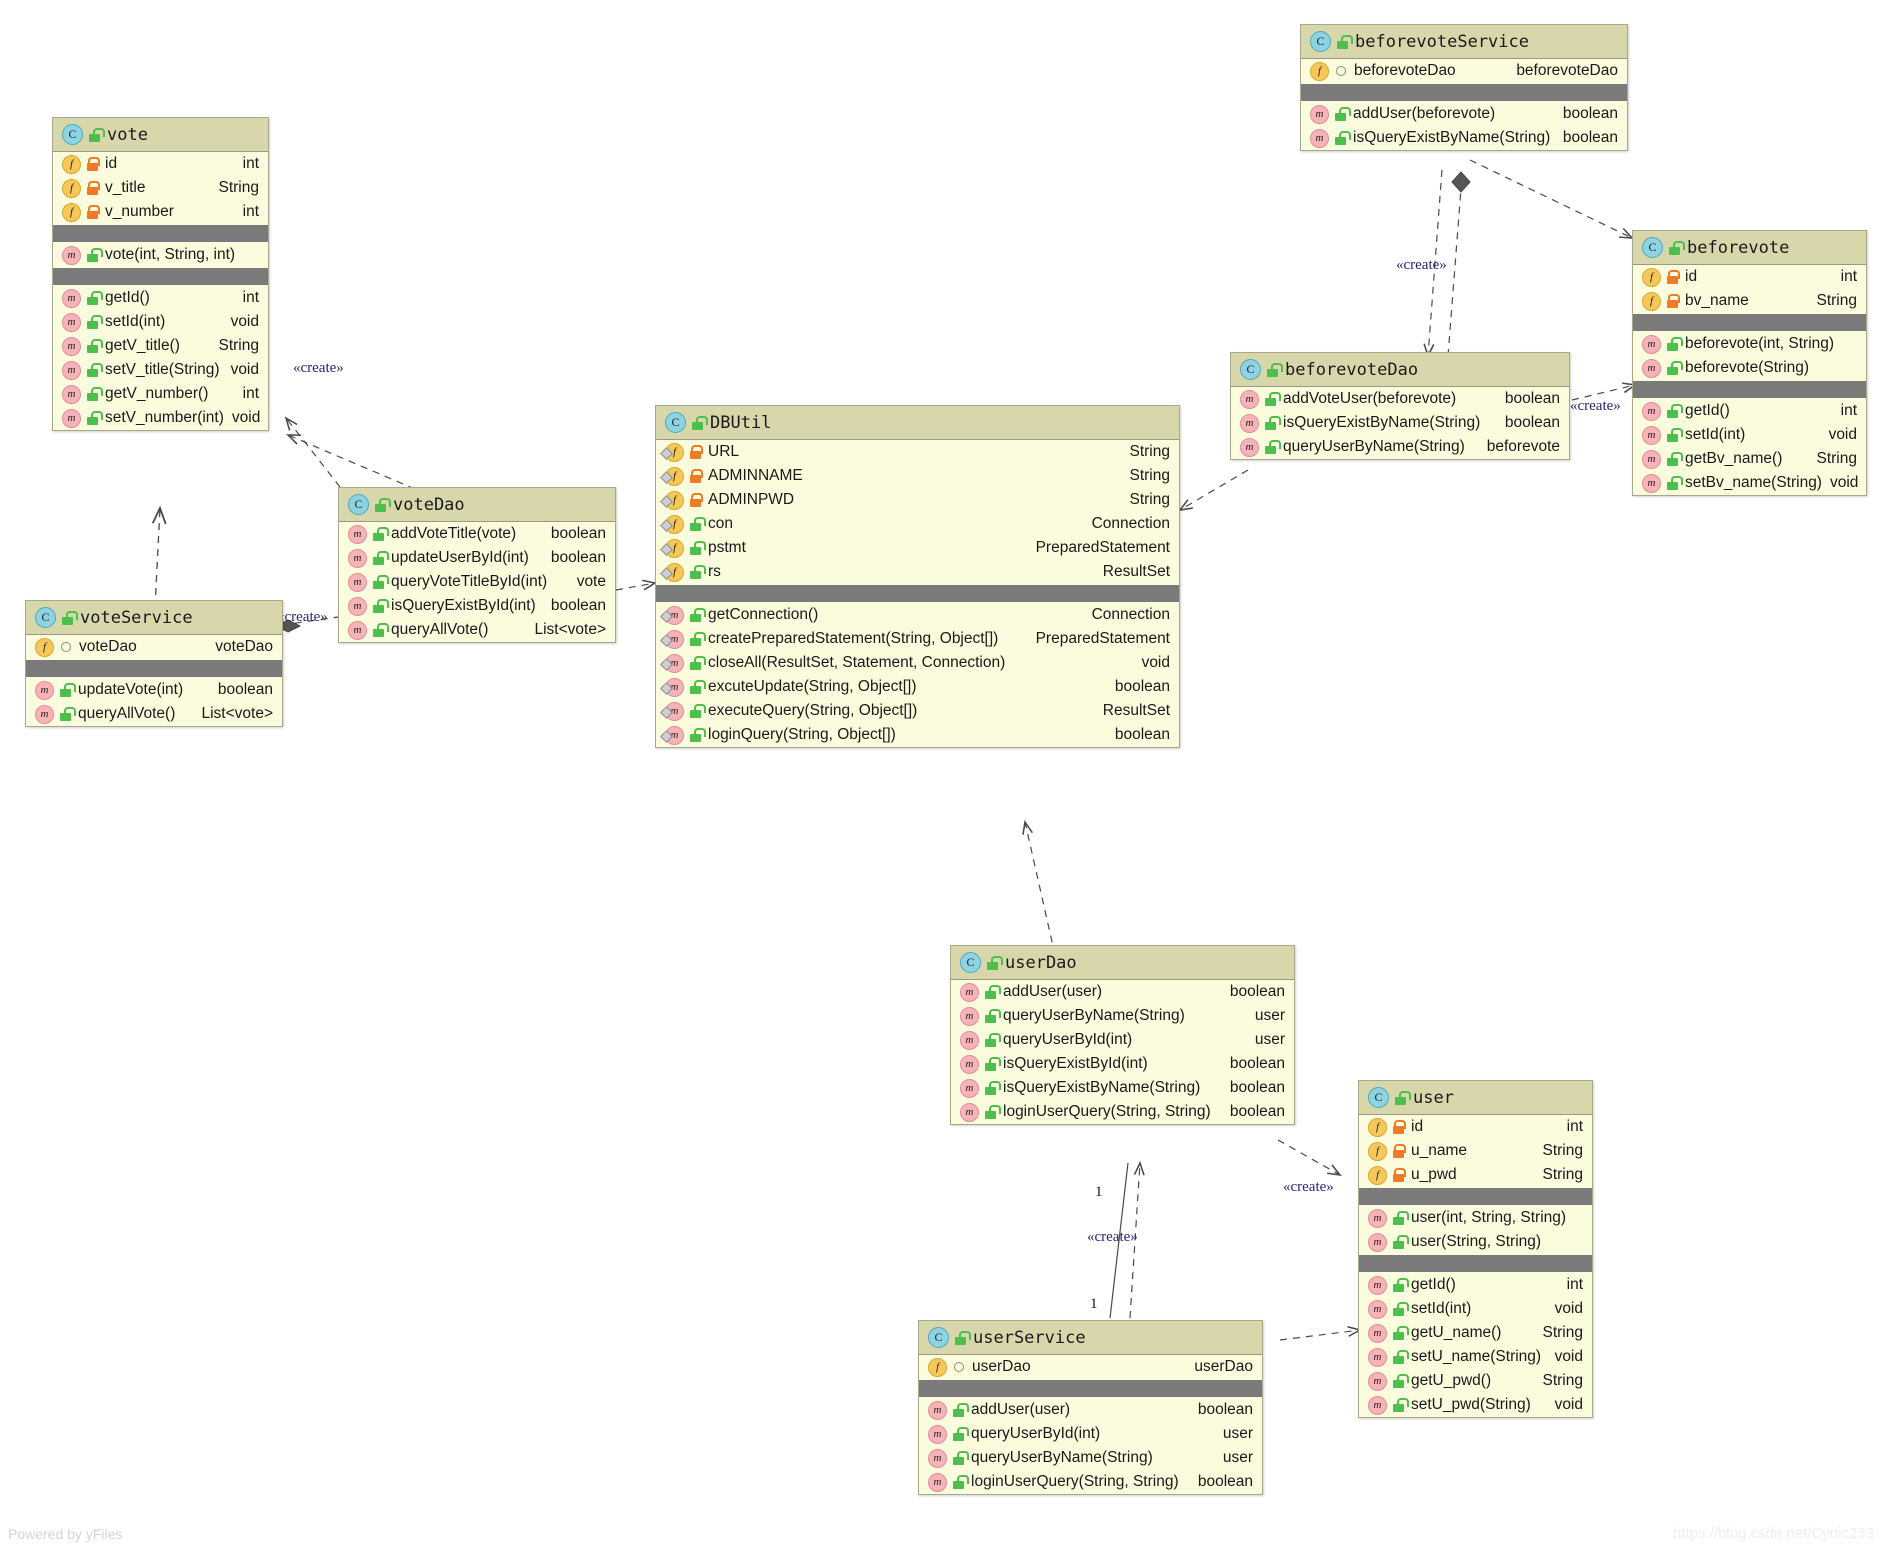  Describe the element at coordinates (160, 346) in the screenshot. I see `method-row: m getV_title() String` at that location.